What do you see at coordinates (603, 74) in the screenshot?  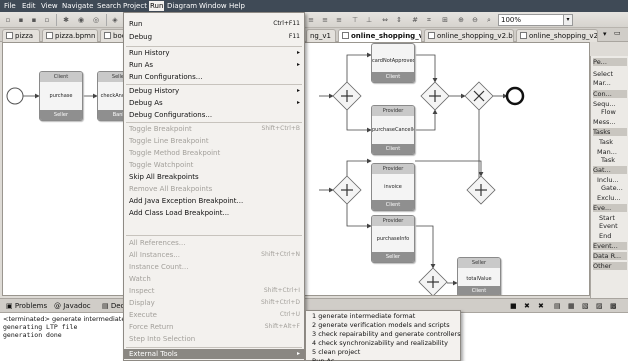 I see `palette-select-tool: Select` at bounding box center [603, 74].